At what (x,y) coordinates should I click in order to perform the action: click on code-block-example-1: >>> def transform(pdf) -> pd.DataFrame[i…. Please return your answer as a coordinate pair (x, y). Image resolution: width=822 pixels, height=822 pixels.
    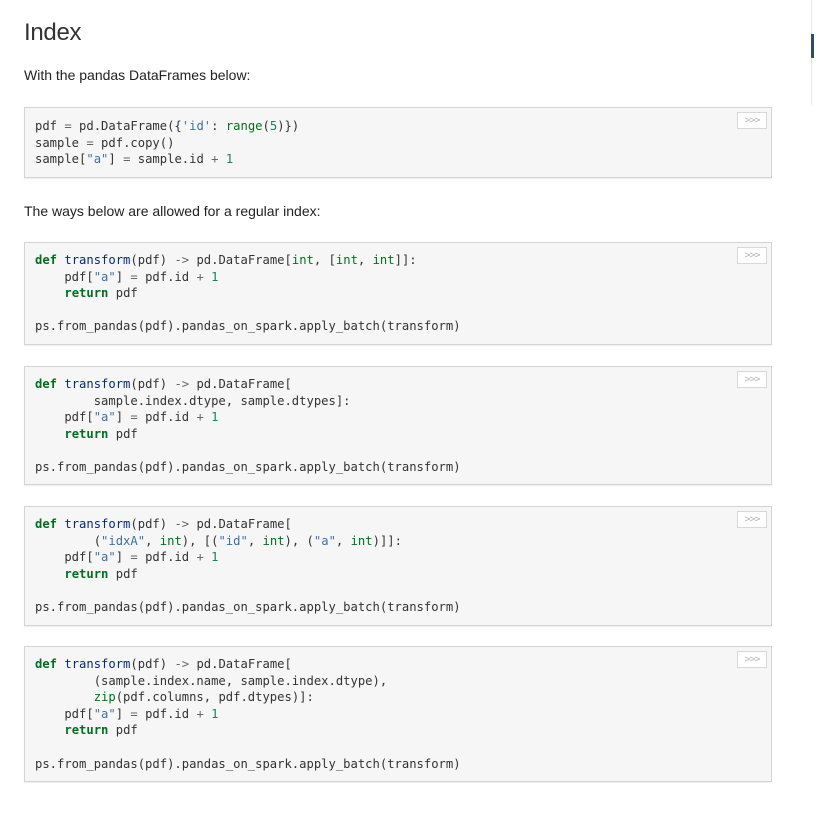
    Looking at the image, I should click on (398, 293).